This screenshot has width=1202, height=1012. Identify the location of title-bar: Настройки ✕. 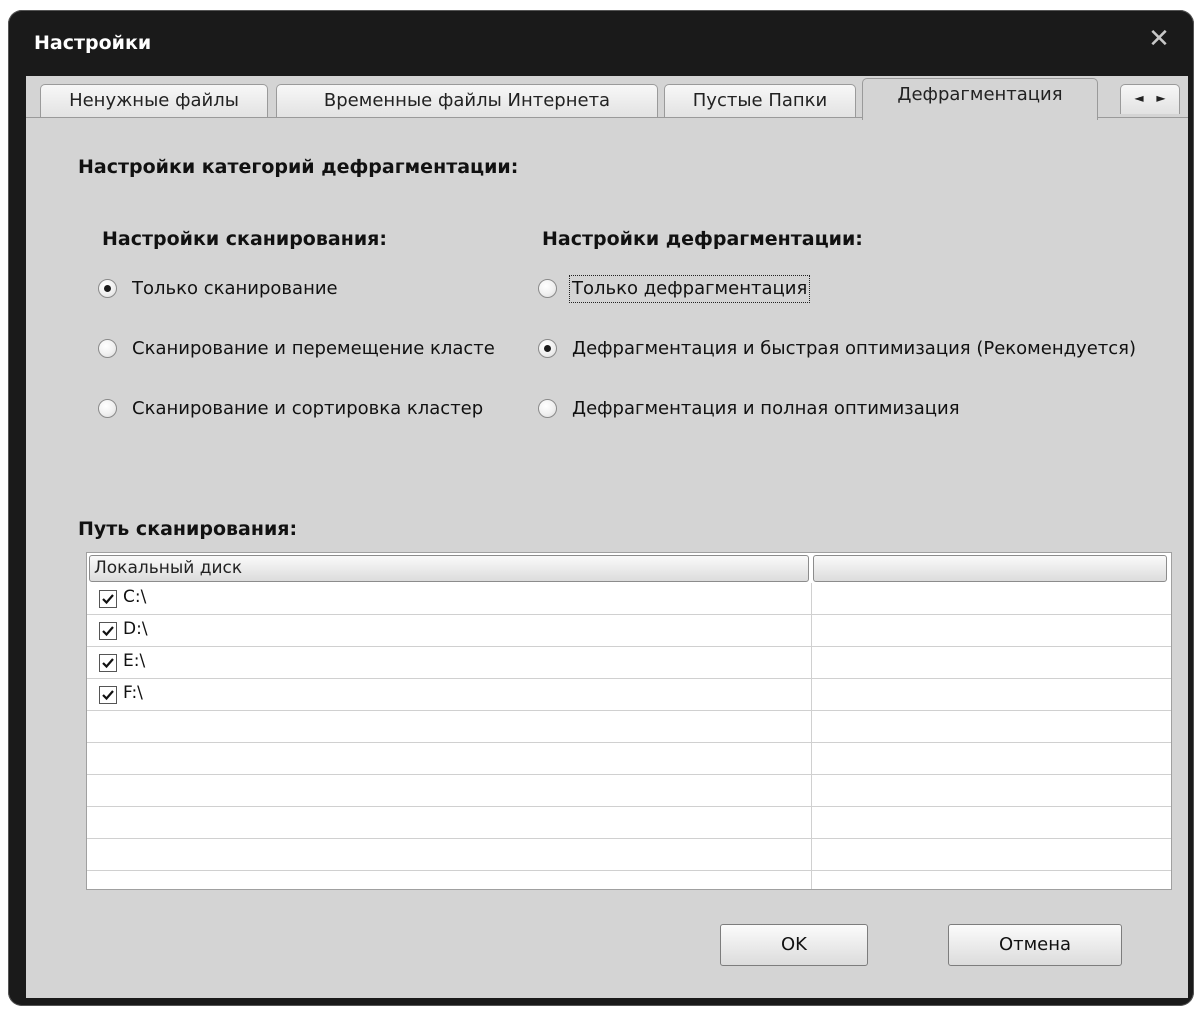
(601, 41).